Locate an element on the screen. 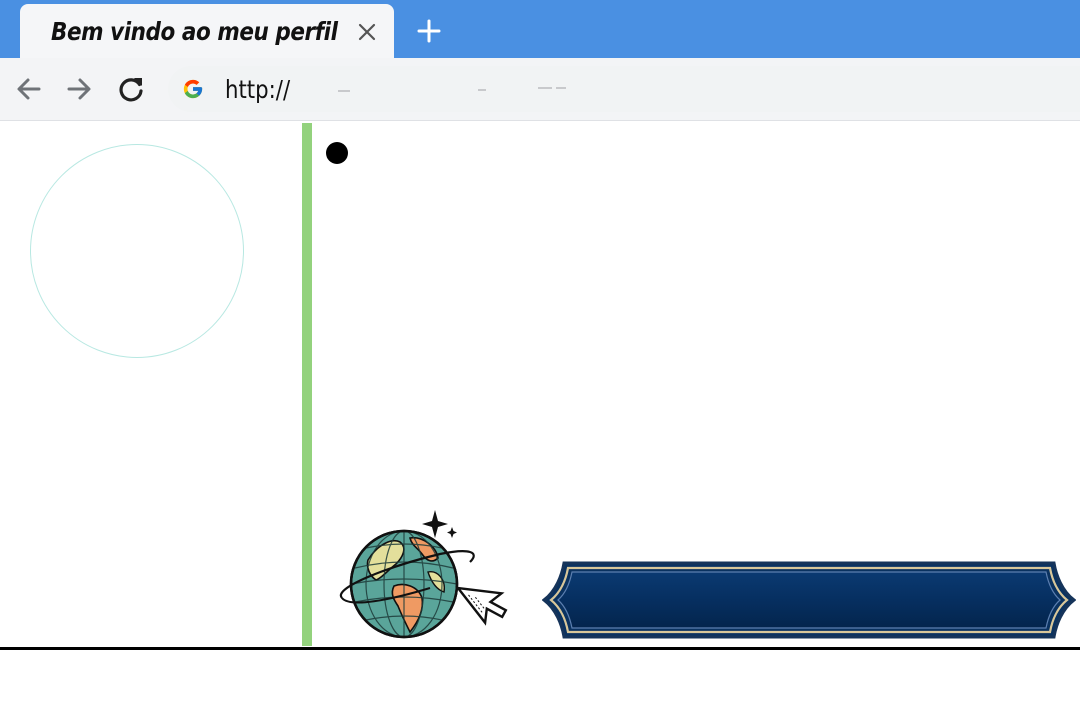  vertical-divider is located at coordinates (307, 384).